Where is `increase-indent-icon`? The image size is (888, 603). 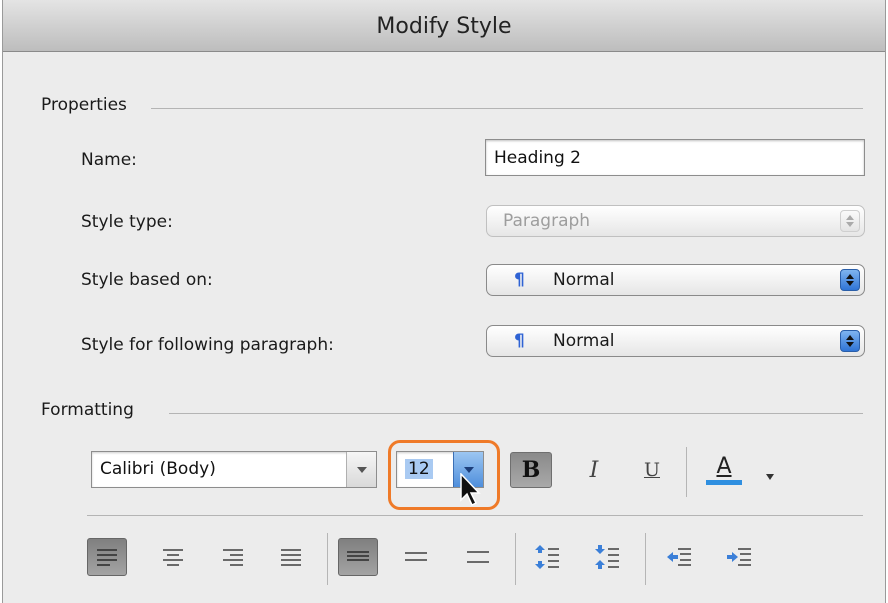 increase-indent-icon is located at coordinates (739, 557).